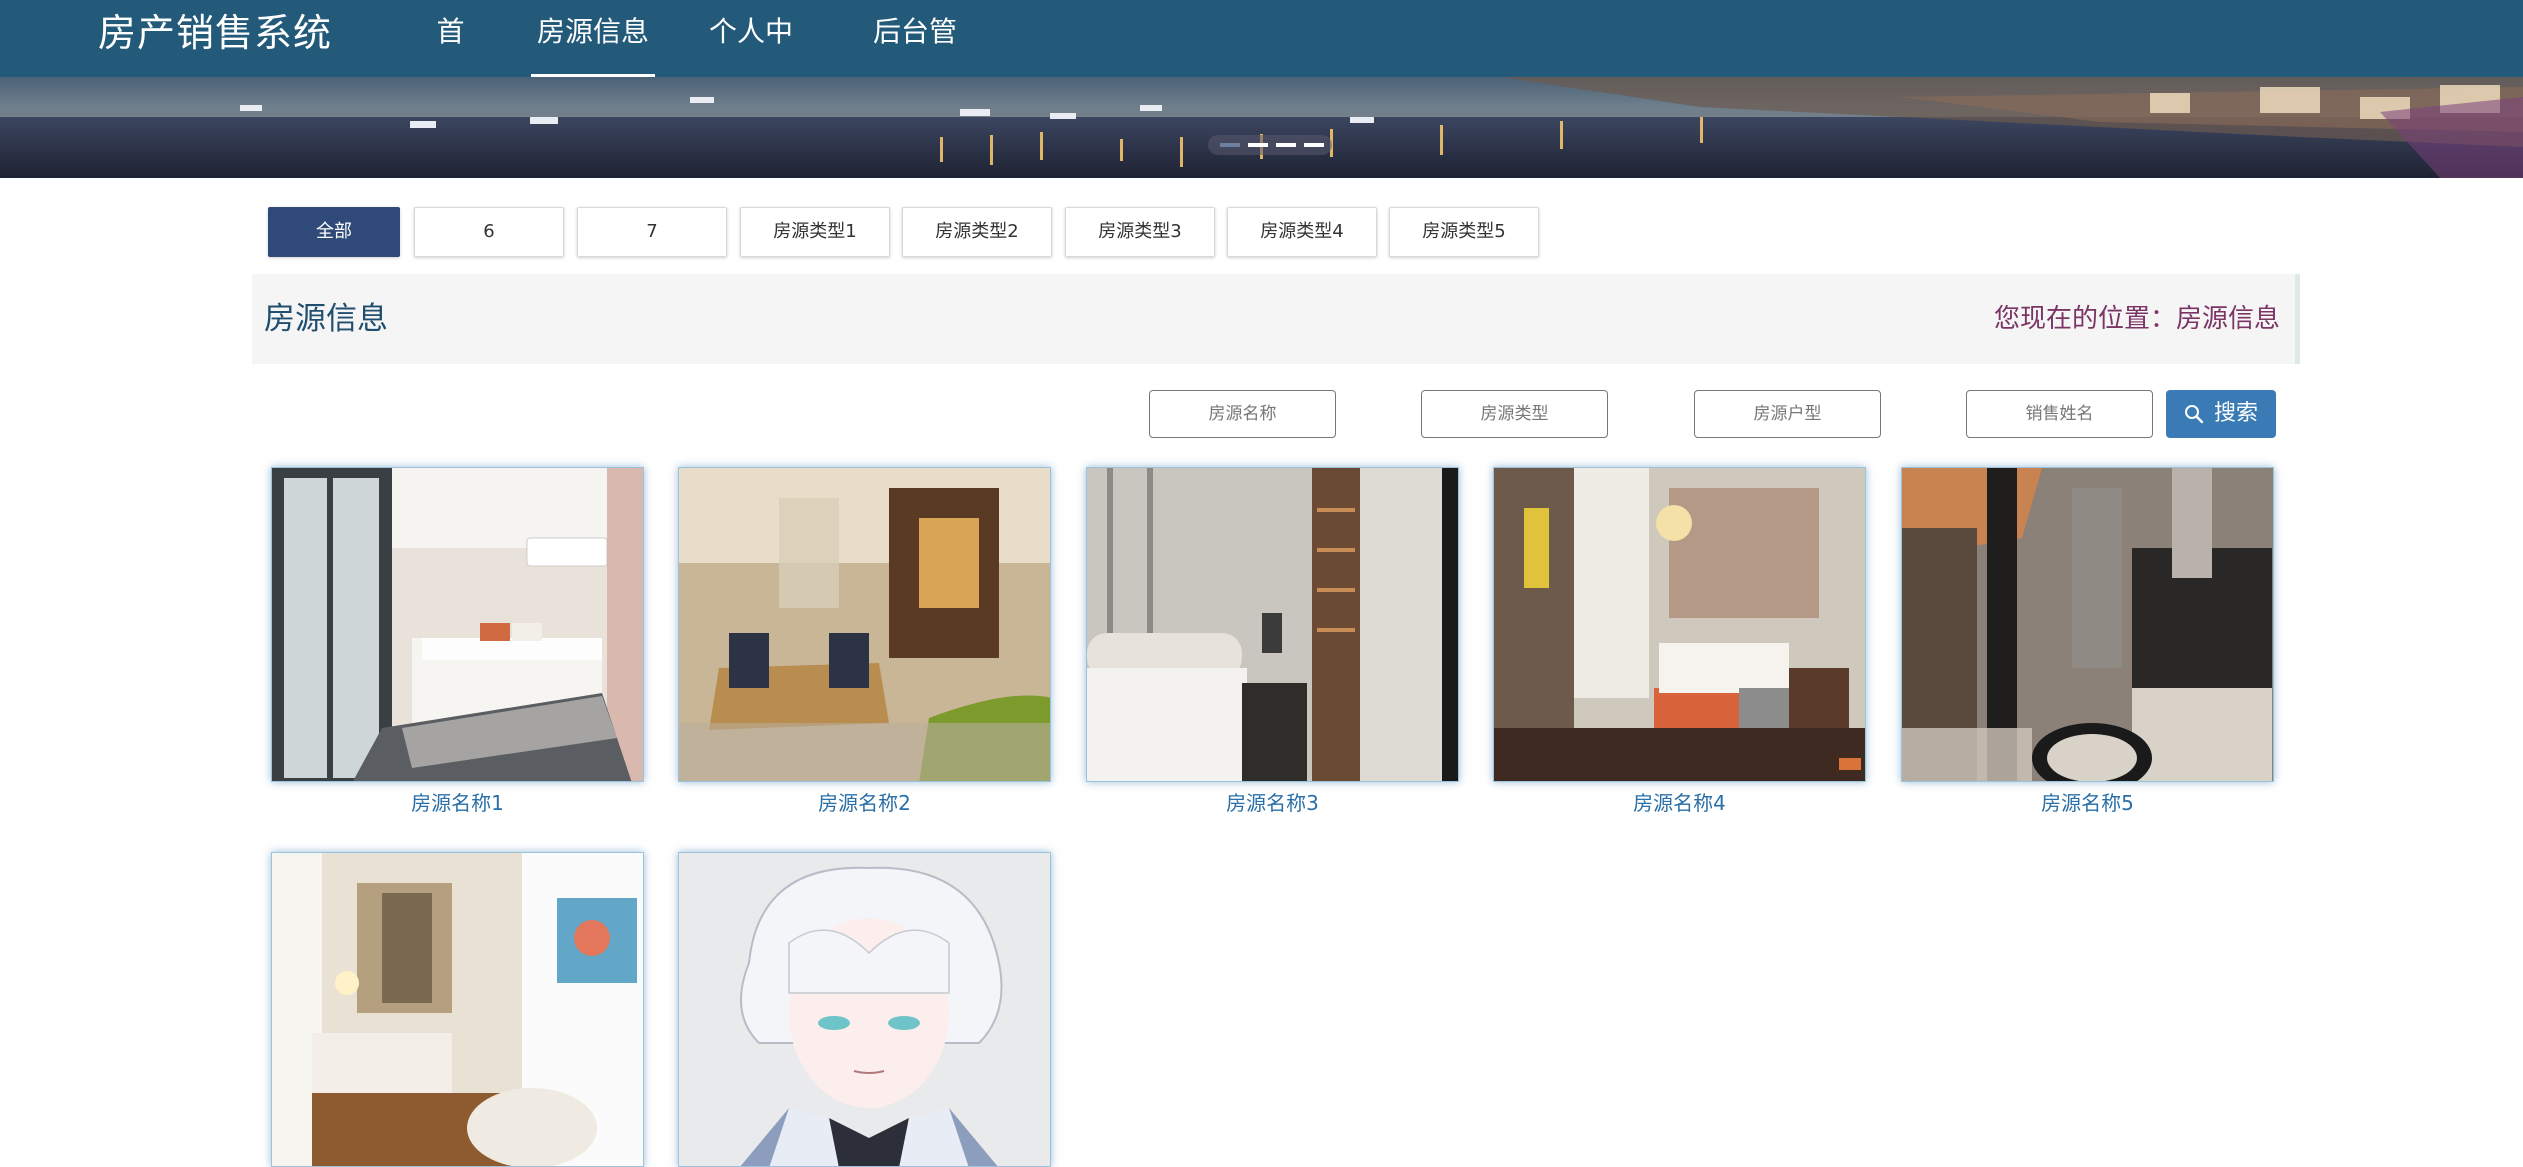 The width and height of the screenshot is (2523, 1167). What do you see at coordinates (1272, 801) in the screenshot?
I see `house-name-link: 房源名称3` at bounding box center [1272, 801].